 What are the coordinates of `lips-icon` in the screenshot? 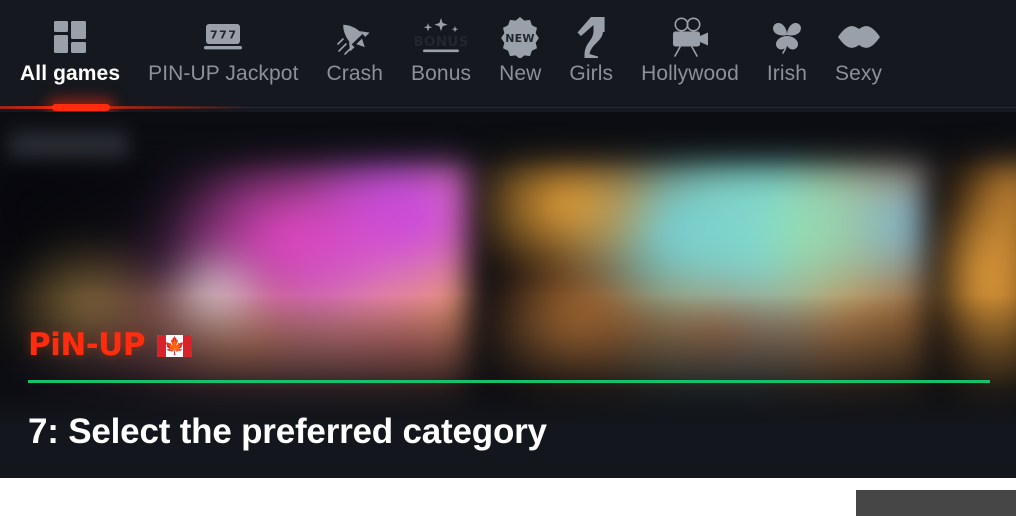 It's located at (859, 37).